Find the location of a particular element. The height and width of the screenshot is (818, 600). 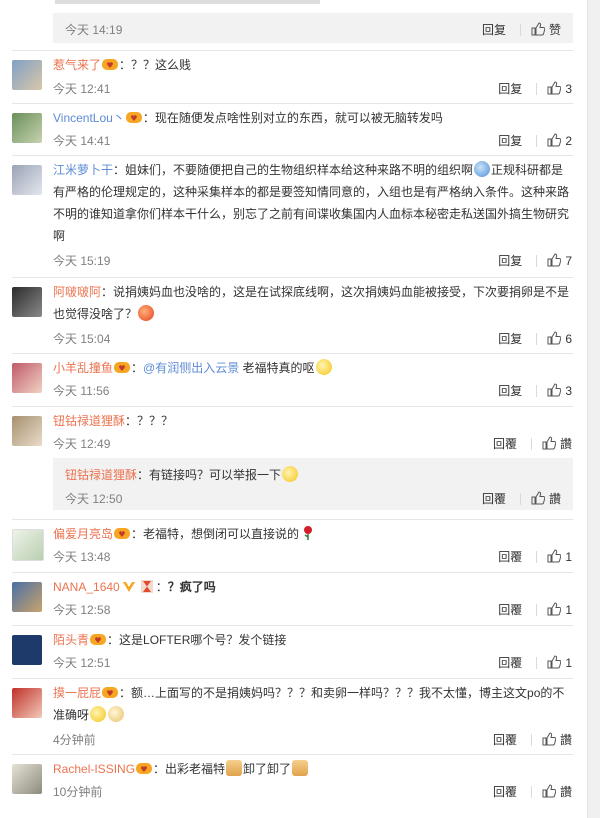

comment-text: ：现在随便发点啥性别对立的东西，就可以被无脑转发吗 is located at coordinates (292, 118).